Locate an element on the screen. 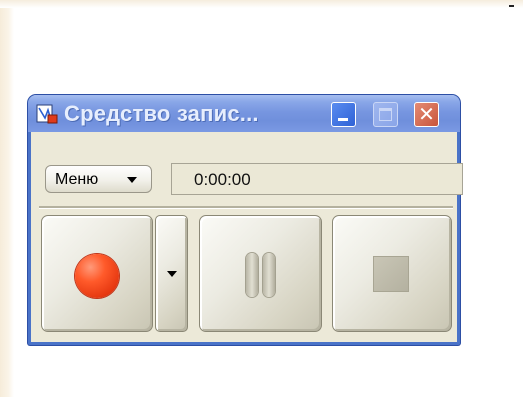 This screenshot has height=397, width=523. background-edge-top is located at coordinates (261, 4).